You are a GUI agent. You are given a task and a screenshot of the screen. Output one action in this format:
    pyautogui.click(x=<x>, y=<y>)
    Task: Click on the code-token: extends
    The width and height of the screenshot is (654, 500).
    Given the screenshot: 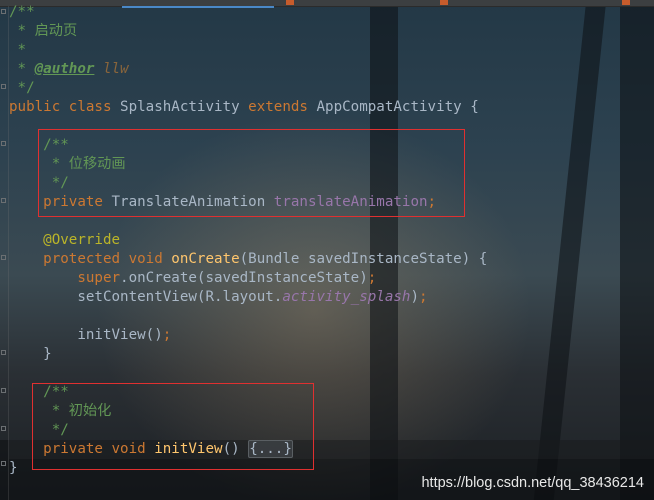 What is the action you would take?
    pyautogui.click(x=282, y=107)
    